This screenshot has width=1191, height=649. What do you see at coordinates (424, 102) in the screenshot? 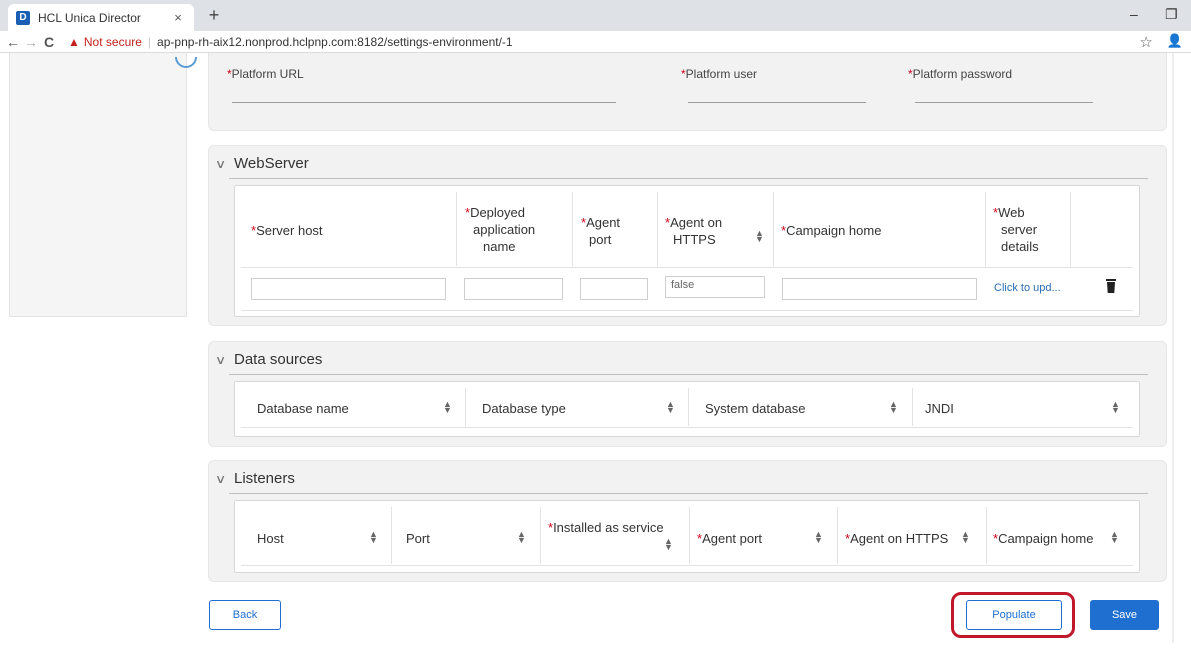
I see `platform-url-input` at bounding box center [424, 102].